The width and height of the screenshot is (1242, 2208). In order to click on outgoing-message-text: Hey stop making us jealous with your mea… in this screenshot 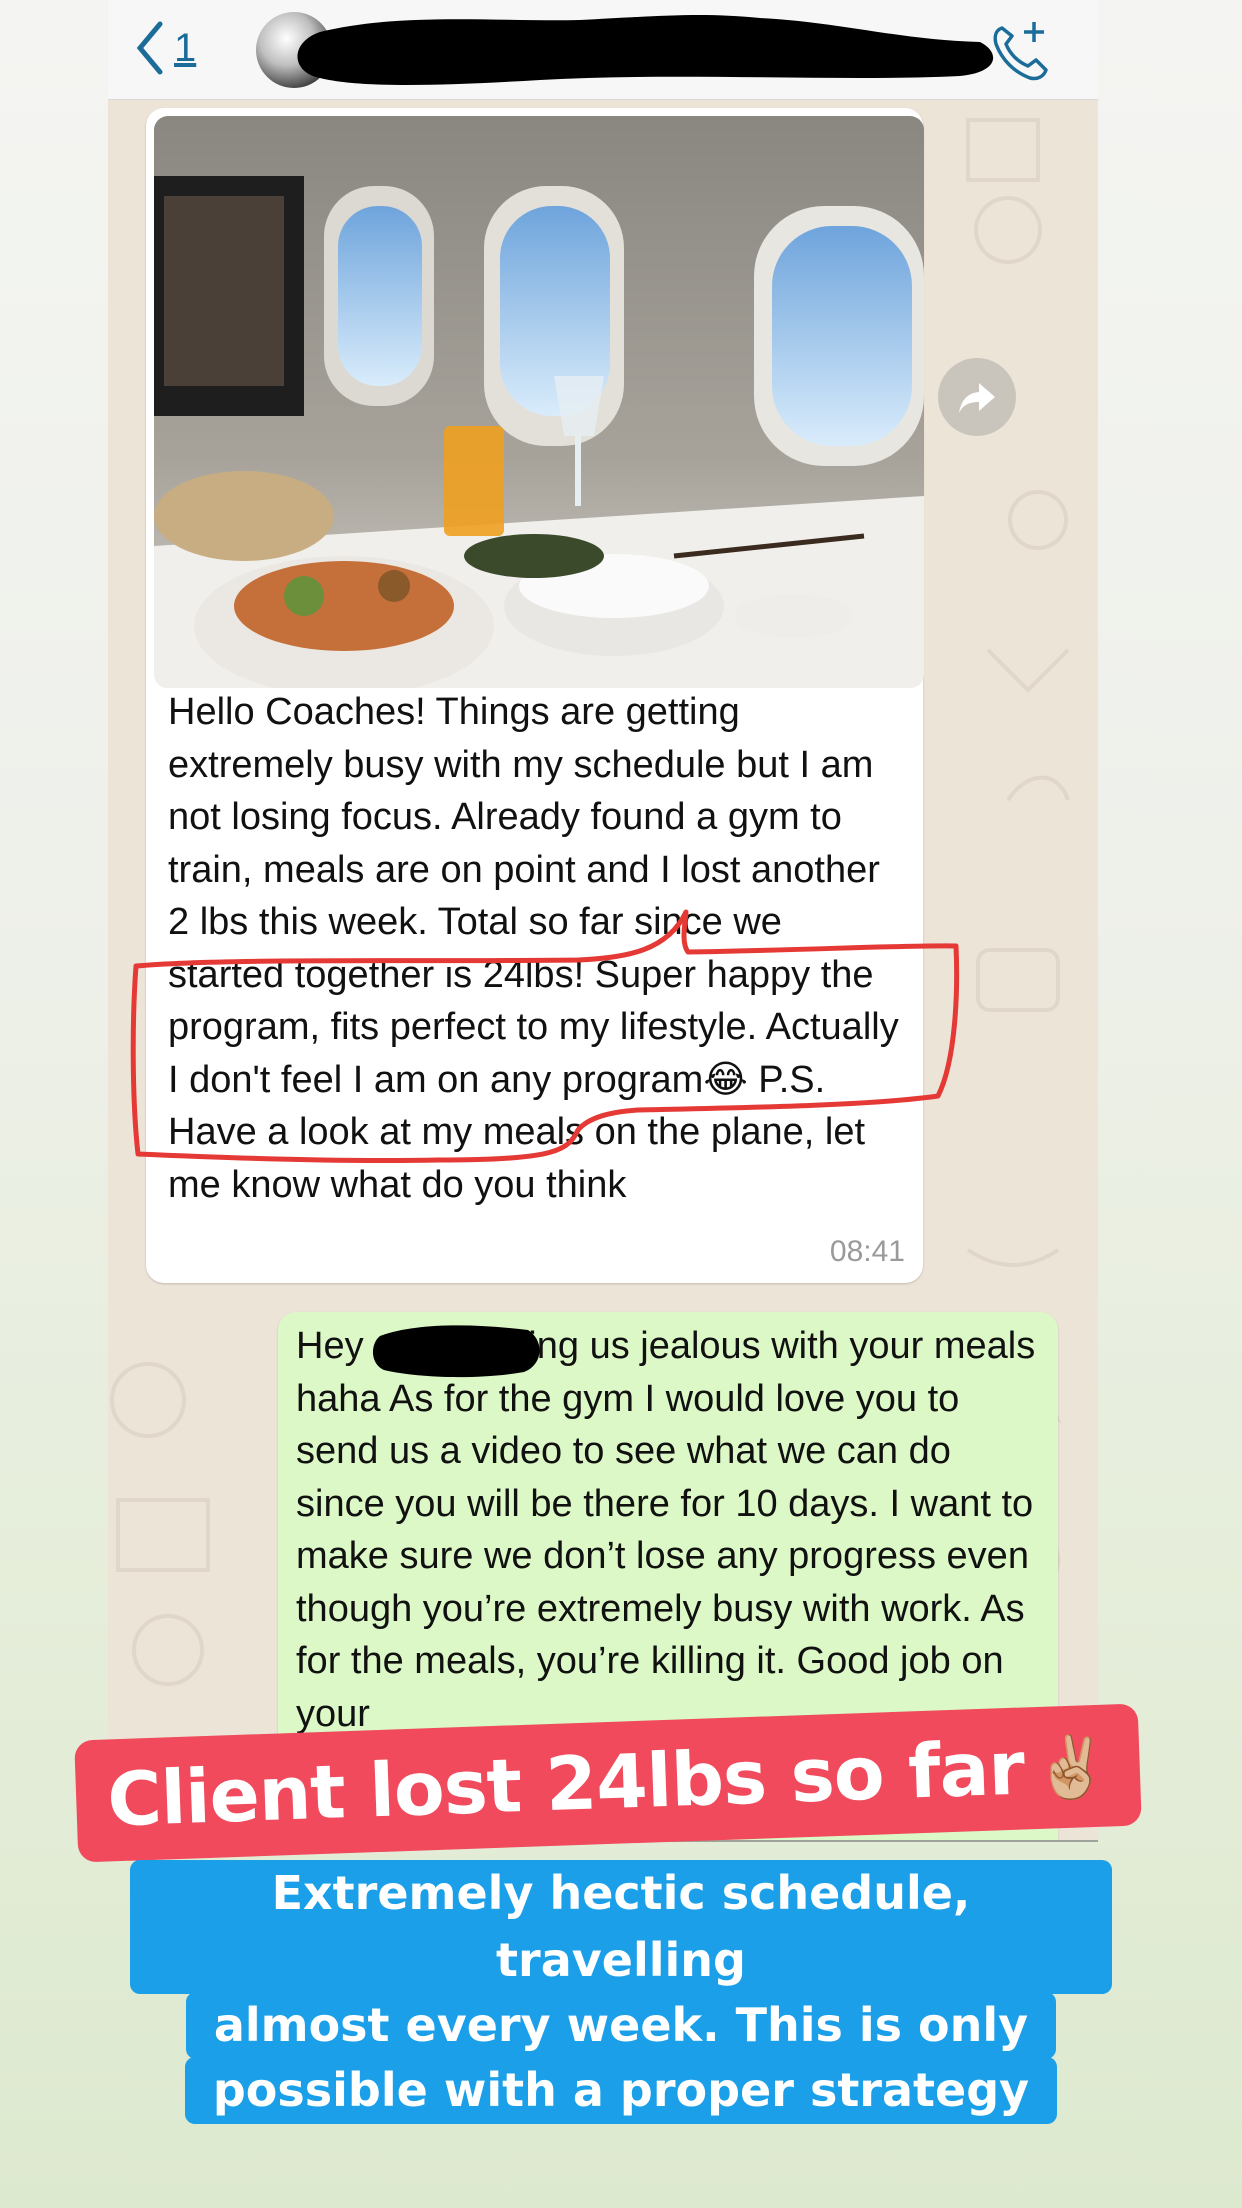, I will do `click(666, 1530)`.